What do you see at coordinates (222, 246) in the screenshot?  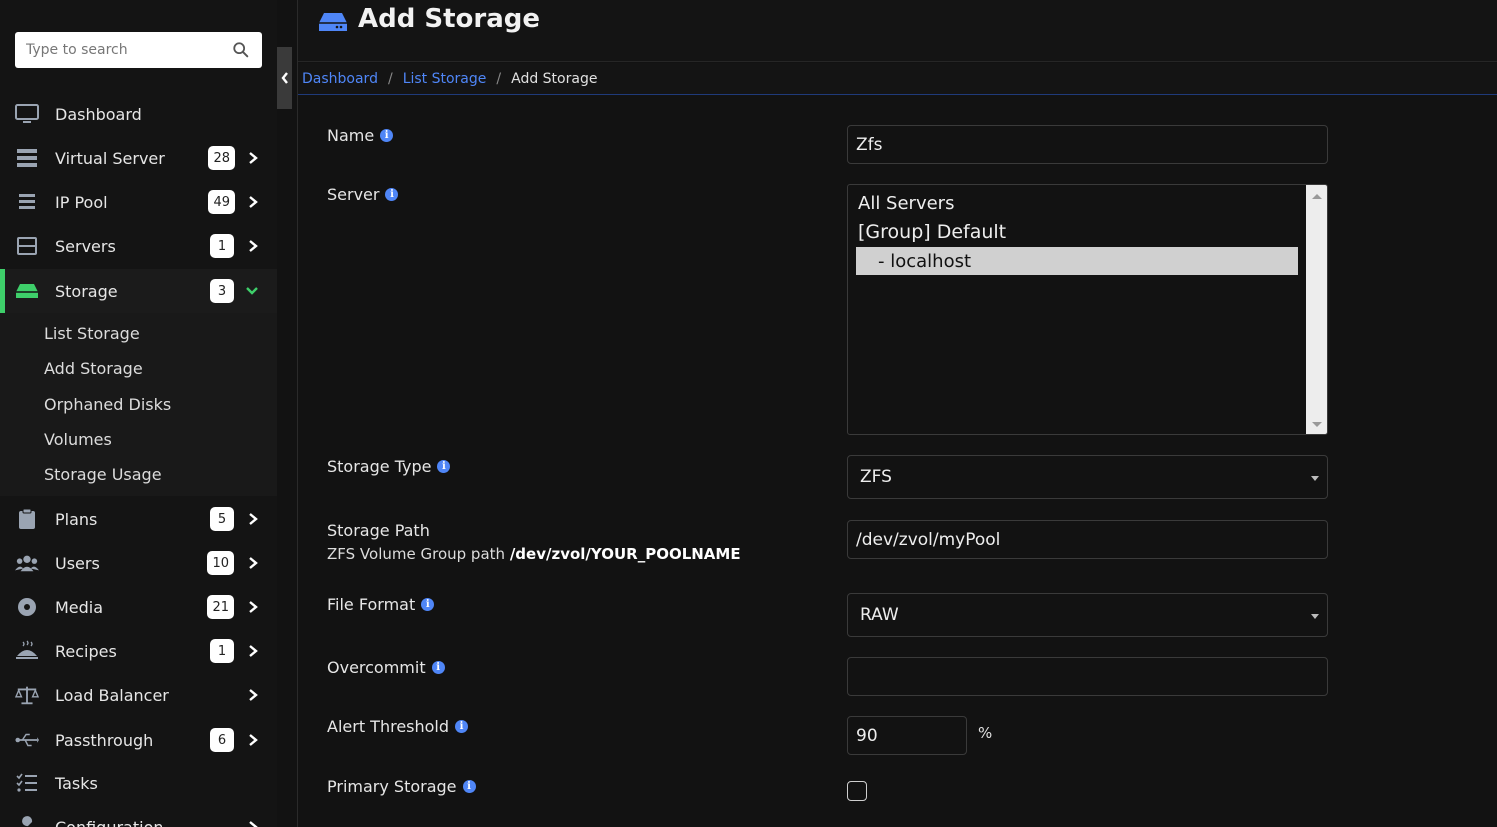 I see `count-badge: 1` at bounding box center [222, 246].